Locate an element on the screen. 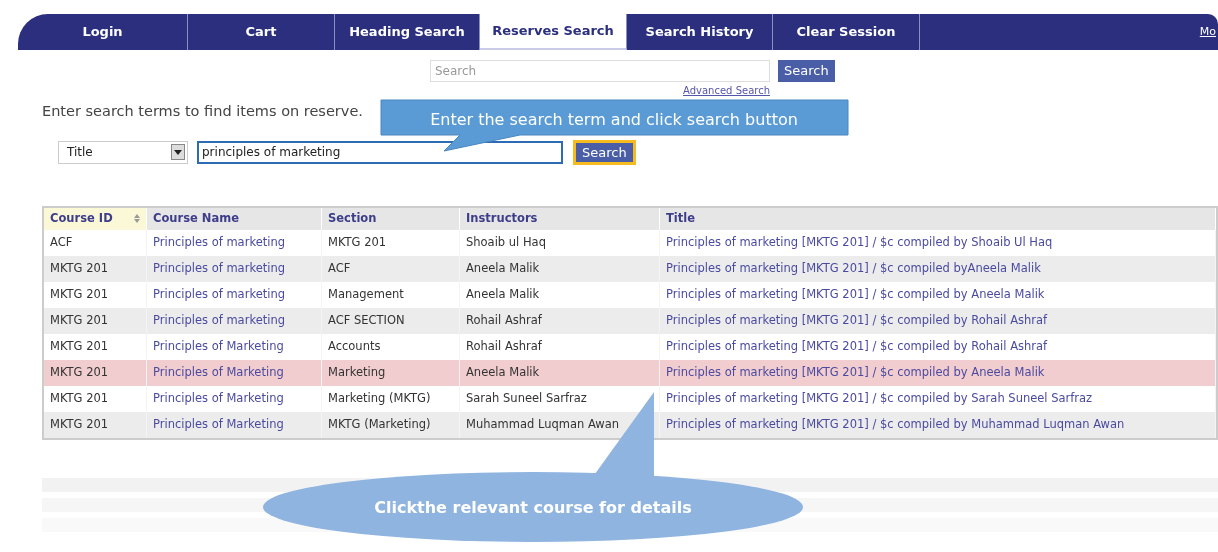 The height and width of the screenshot is (552, 1218). table-cell: Marketing (MKTG) is located at coordinates (379, 399).